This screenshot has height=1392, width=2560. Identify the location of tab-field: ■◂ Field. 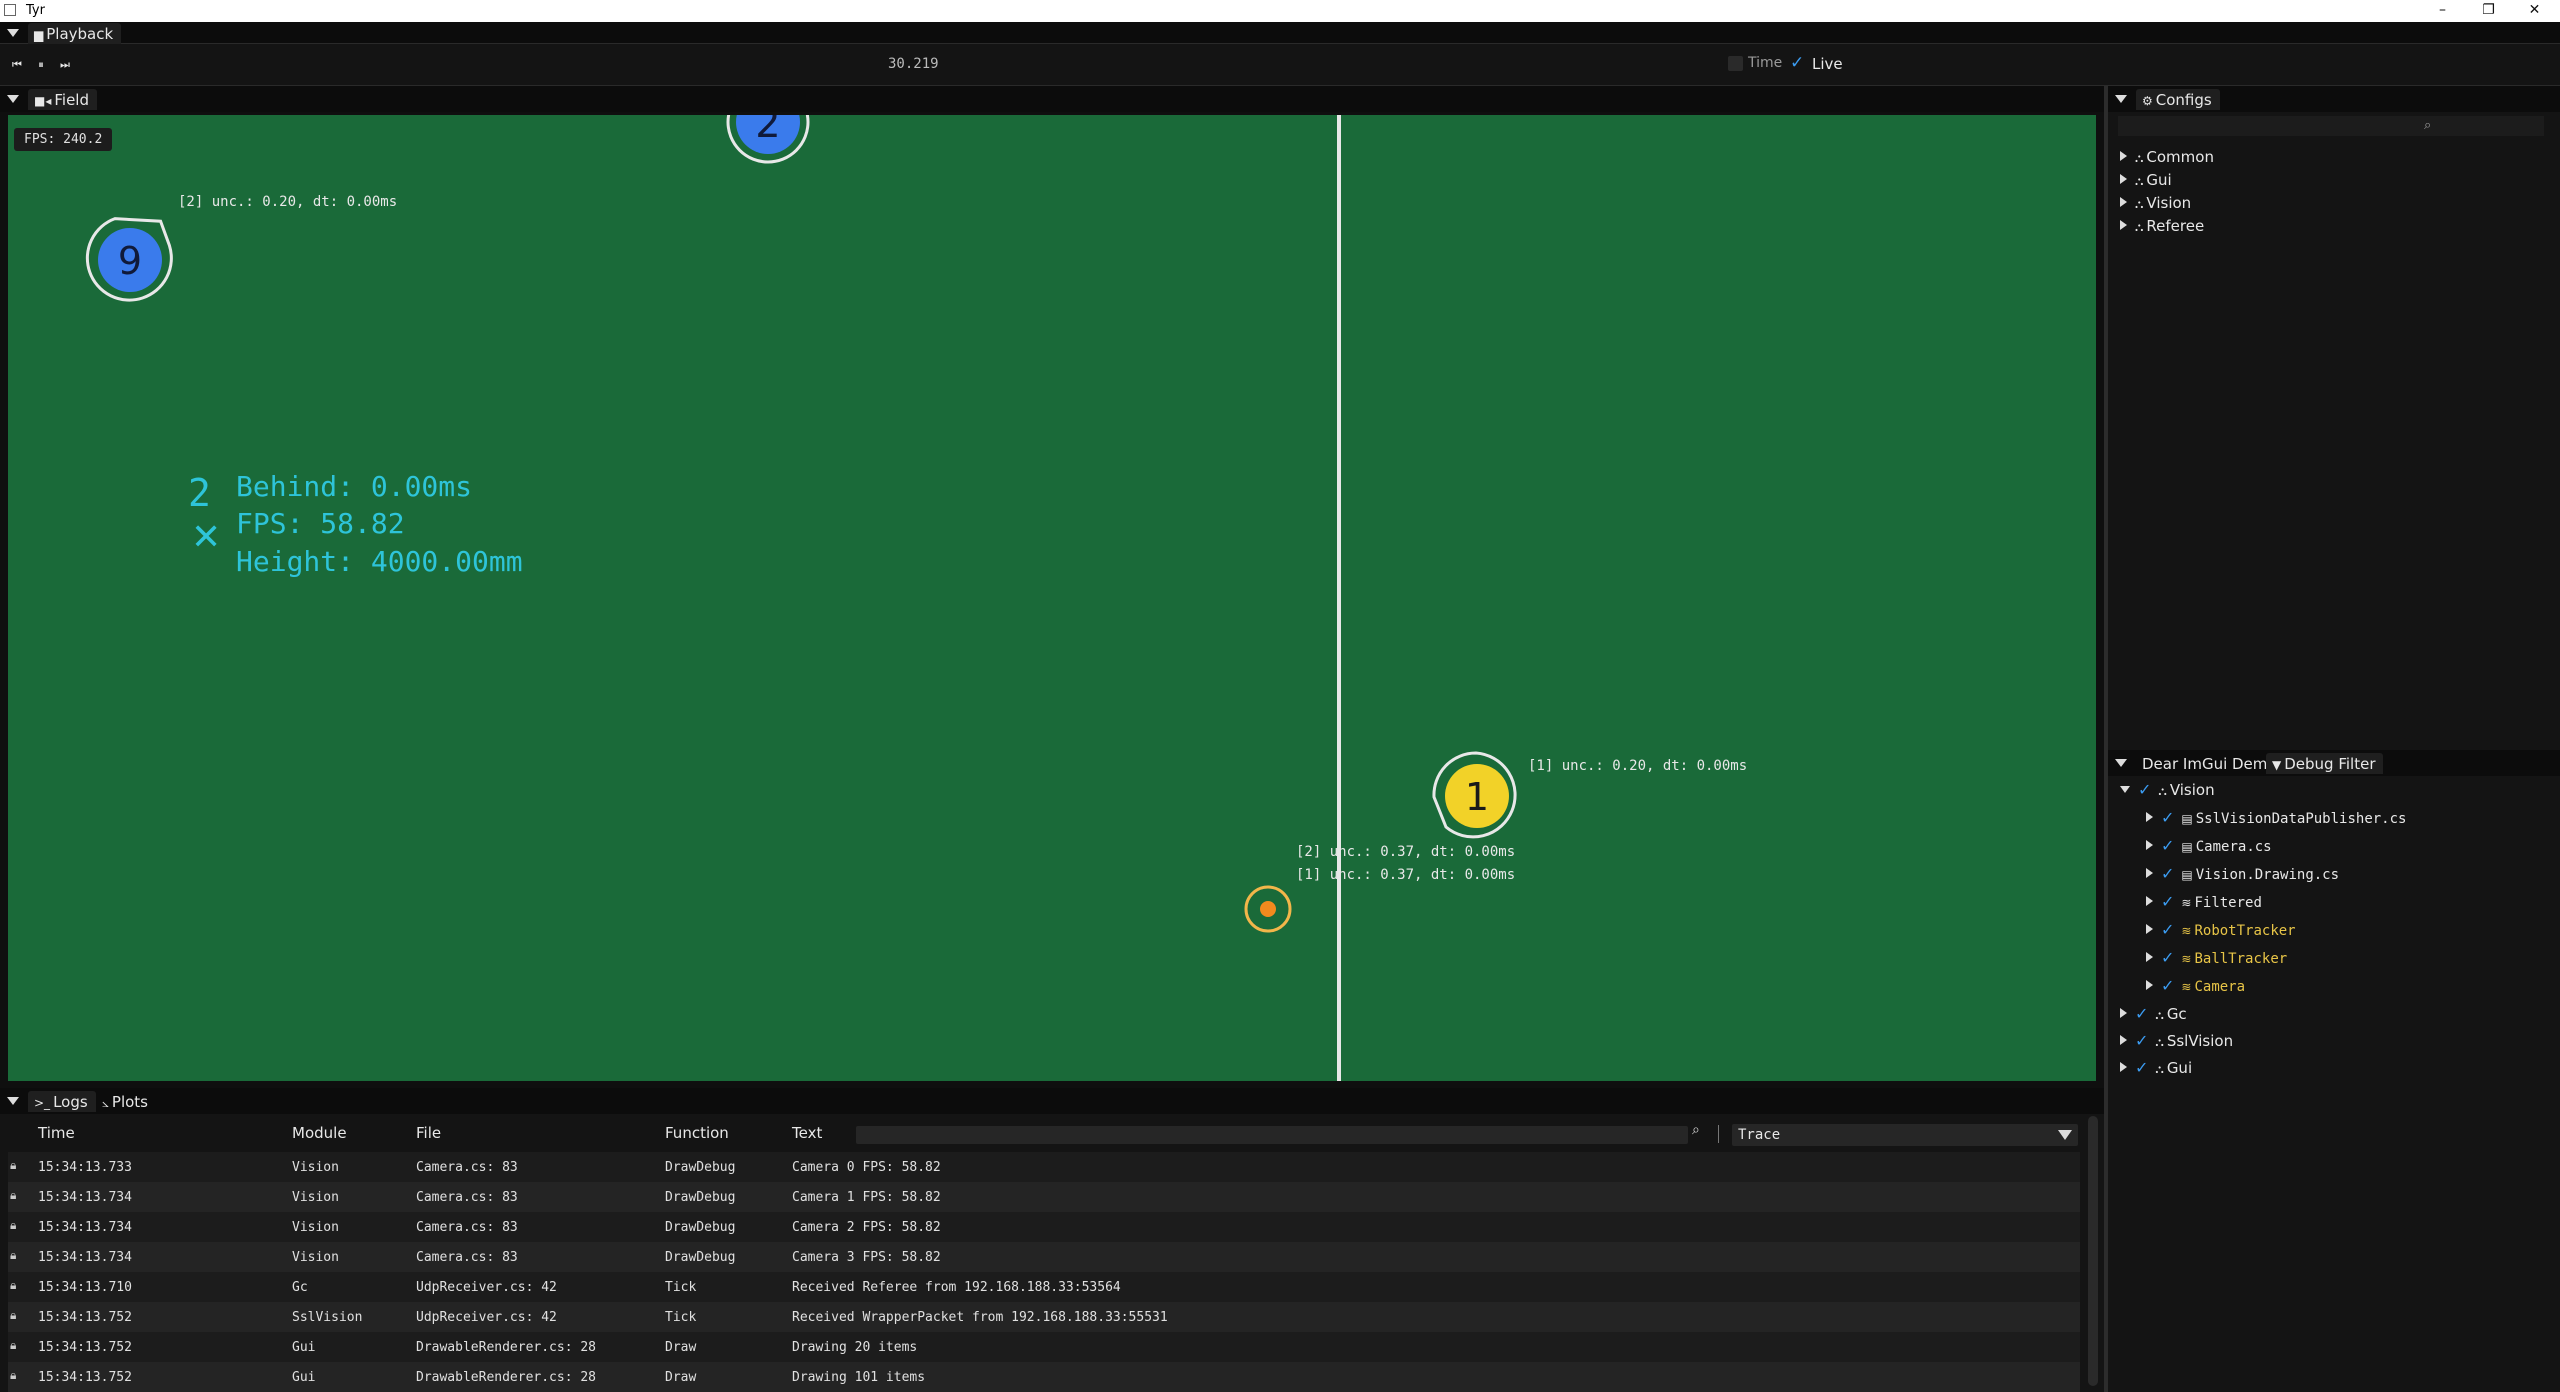
(62, 99).